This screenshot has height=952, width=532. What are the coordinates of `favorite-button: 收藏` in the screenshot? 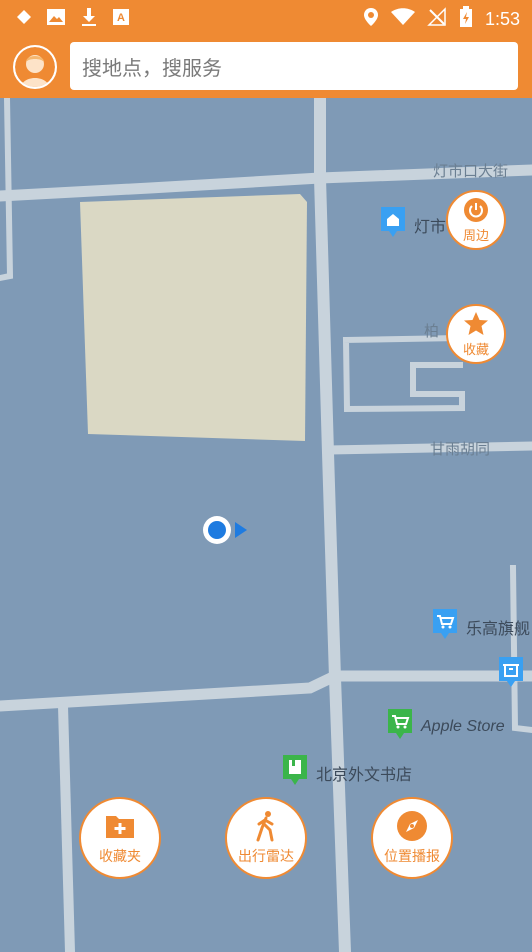 It's located at (476, 334).